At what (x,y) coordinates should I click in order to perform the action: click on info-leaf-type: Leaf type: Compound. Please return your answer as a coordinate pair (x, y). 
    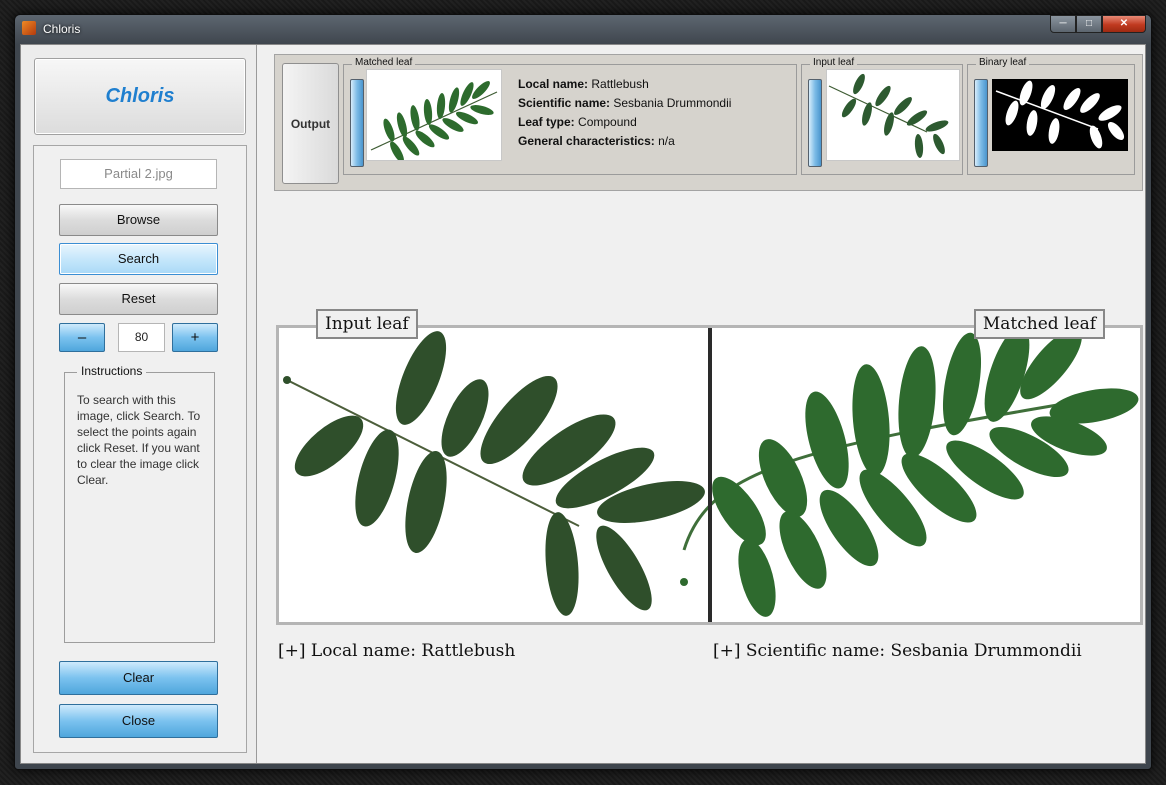
    Looking at the image, I should click on (577, 122).